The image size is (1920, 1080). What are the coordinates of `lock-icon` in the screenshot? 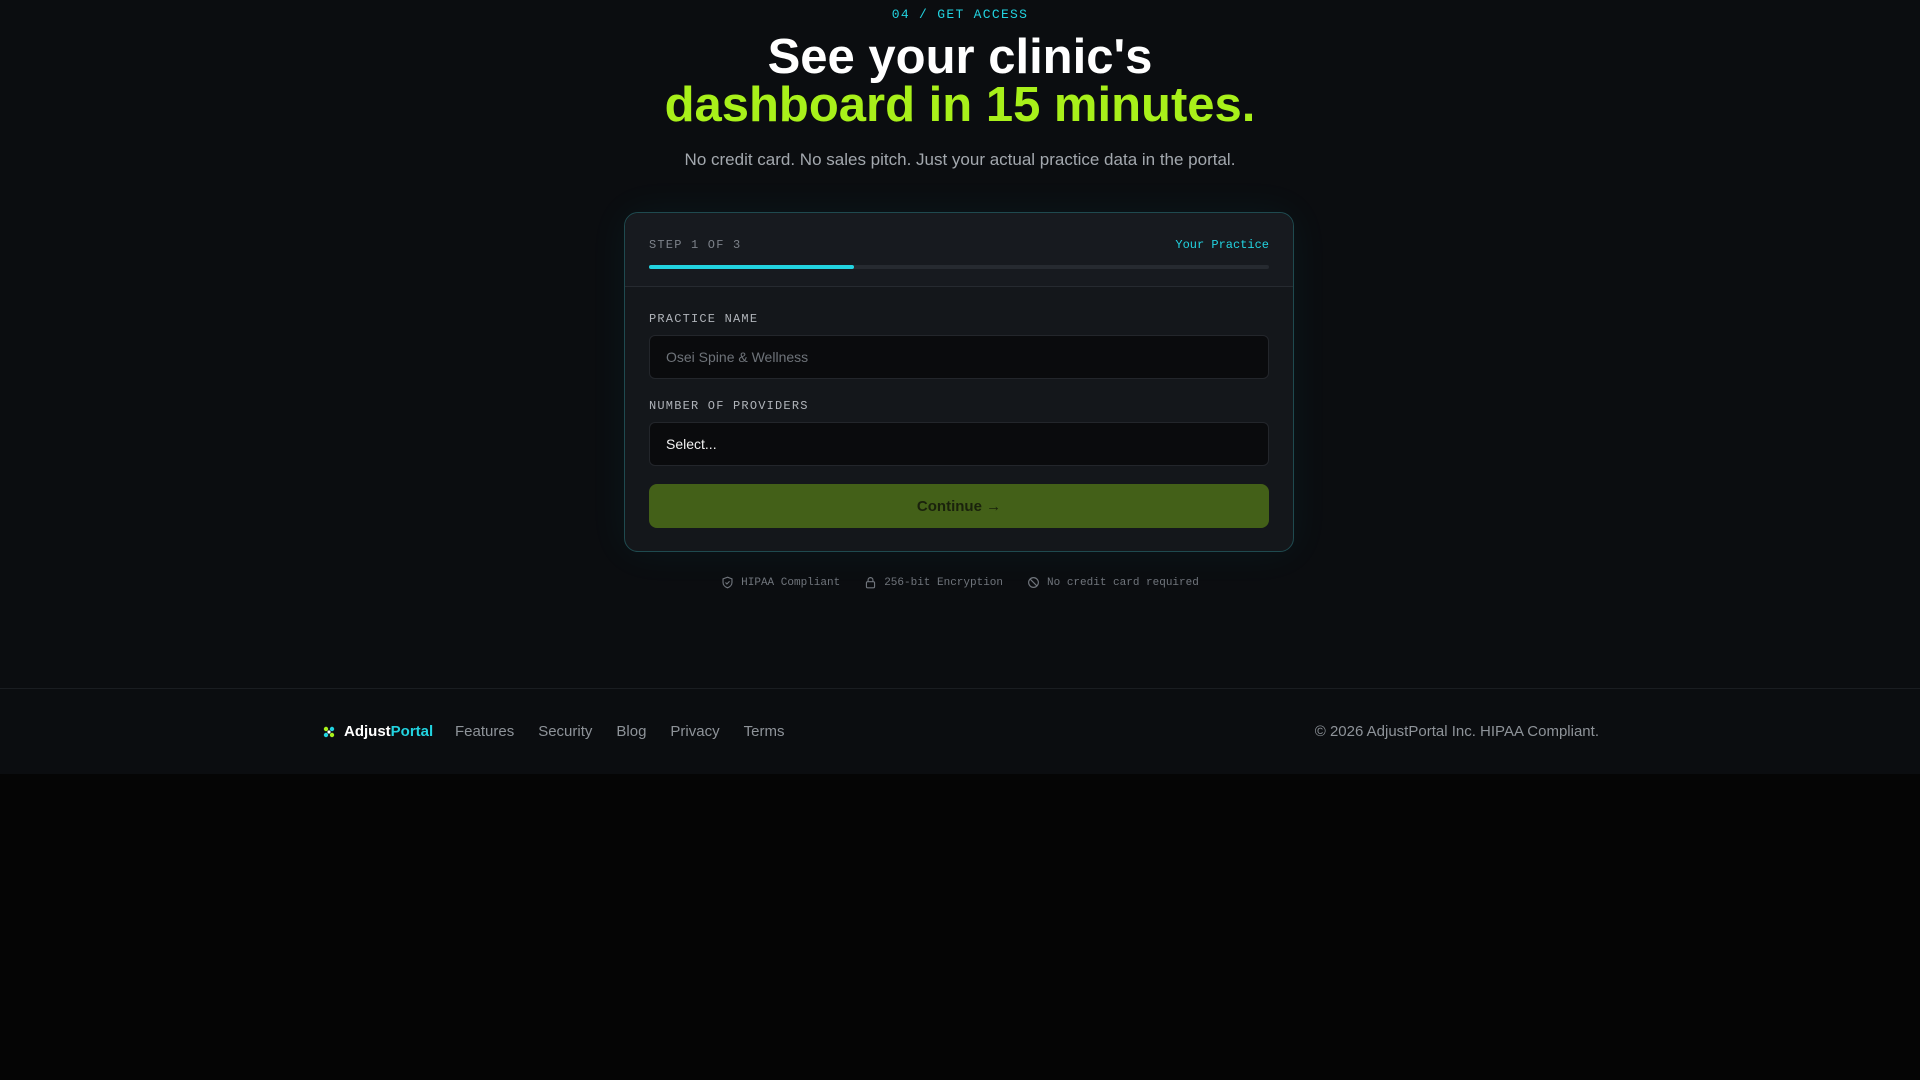 It's located at (871, 583).